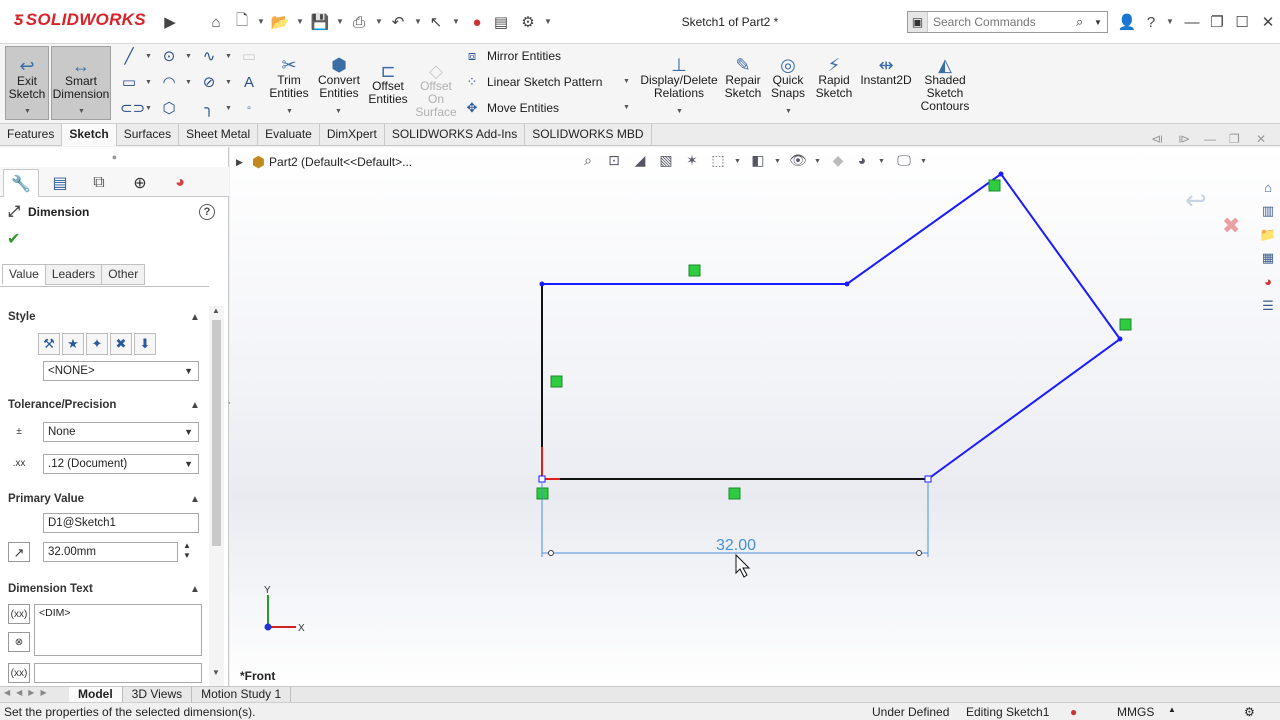  What do you see at coordinates (129, 83) in the screenshot?
I see `rectangle-icon: ▭` at bounding box center [129, 83].